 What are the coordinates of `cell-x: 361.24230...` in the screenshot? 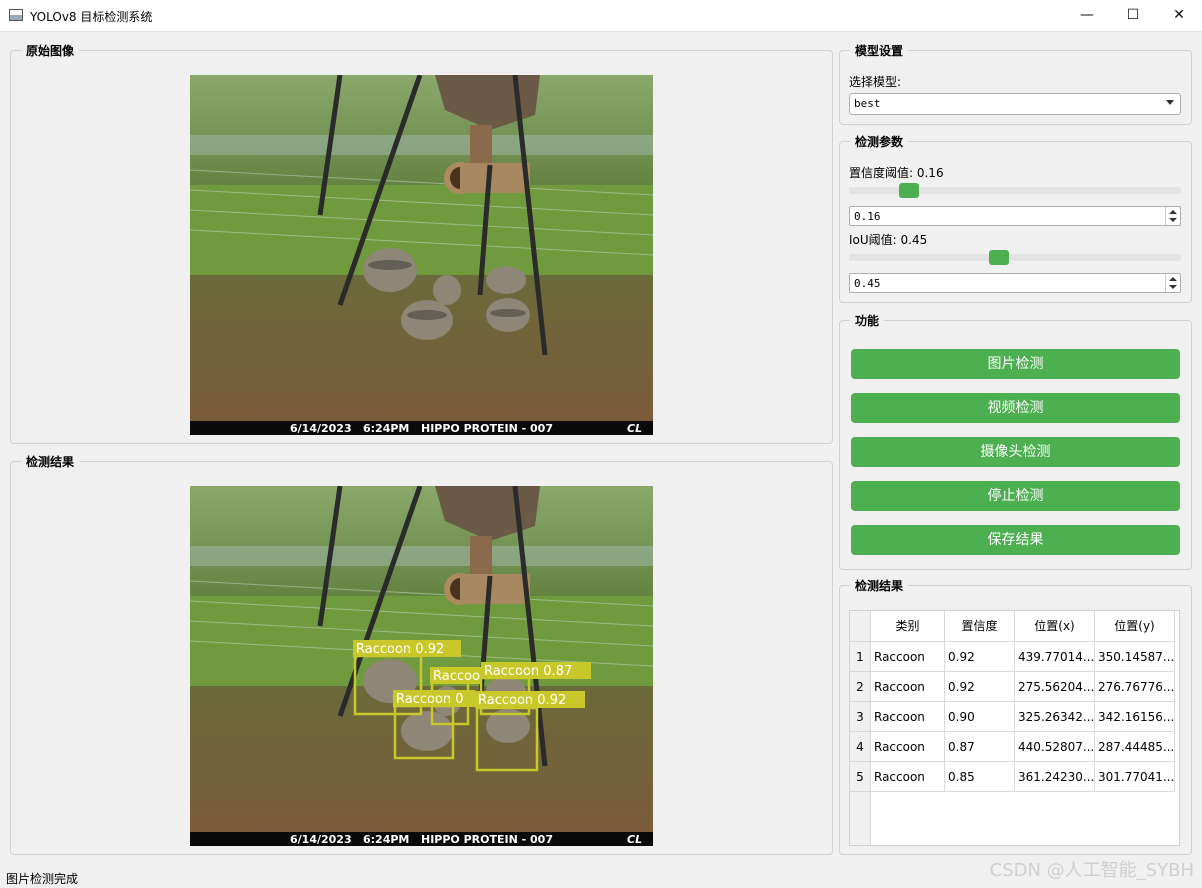 It's located at (1055, 777).